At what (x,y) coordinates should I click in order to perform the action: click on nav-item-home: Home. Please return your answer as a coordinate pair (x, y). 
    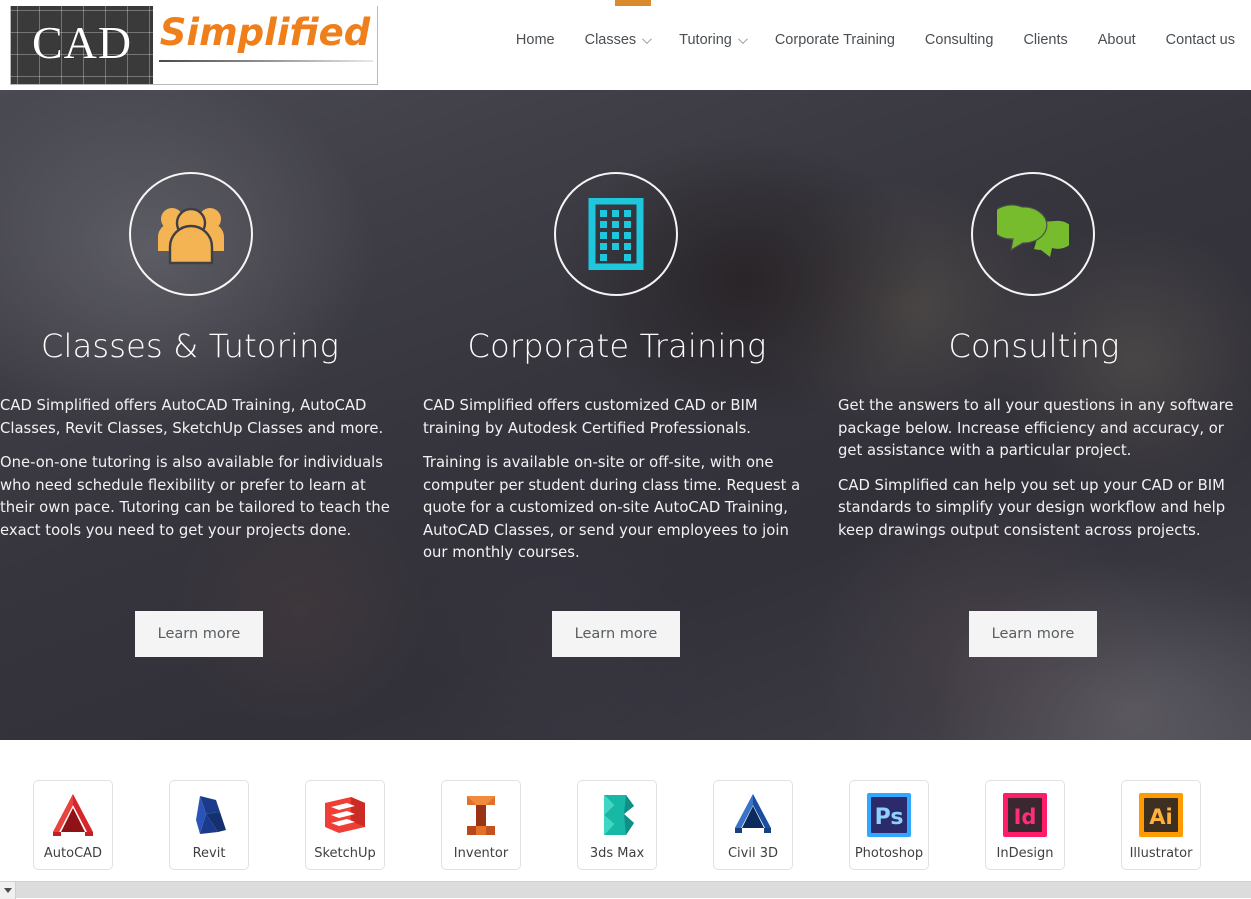
    Looking at the image, I should click on (535, 40).